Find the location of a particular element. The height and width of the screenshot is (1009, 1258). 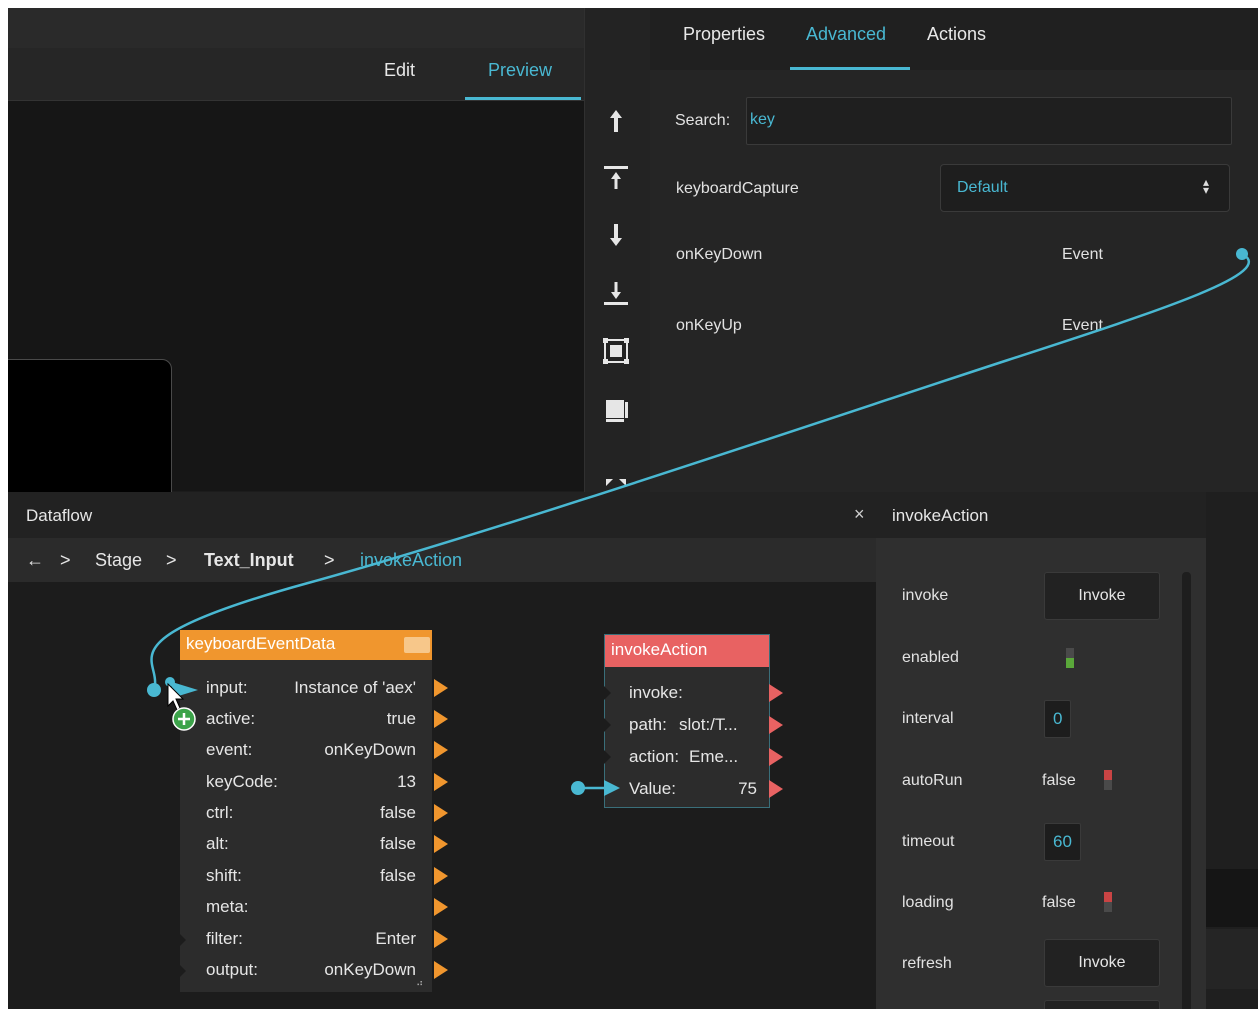

row-value: true is located at coordinates (401, 718).